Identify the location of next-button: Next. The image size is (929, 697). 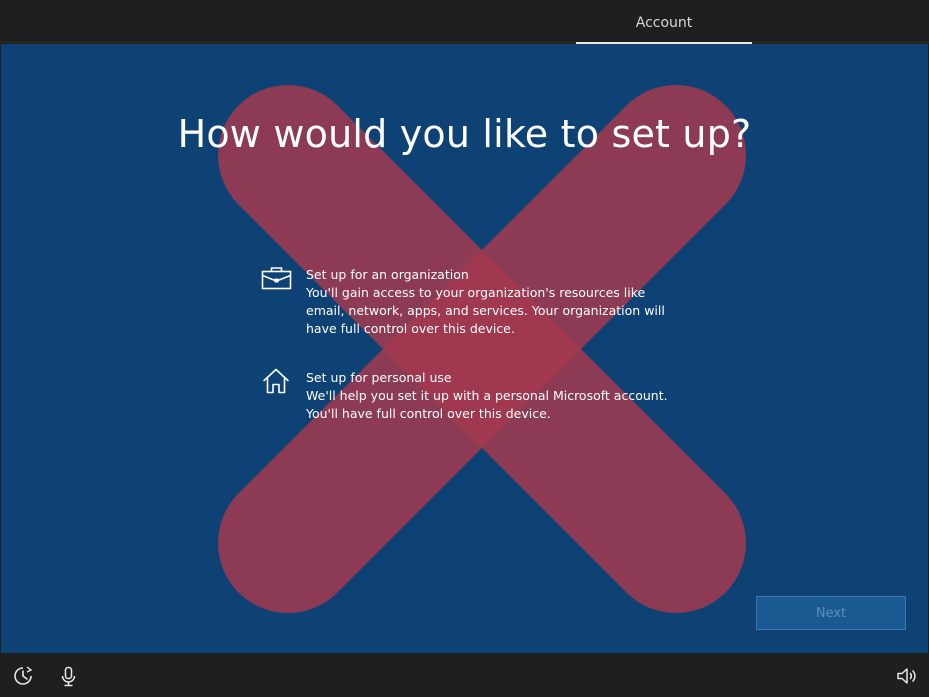
(831, 613).